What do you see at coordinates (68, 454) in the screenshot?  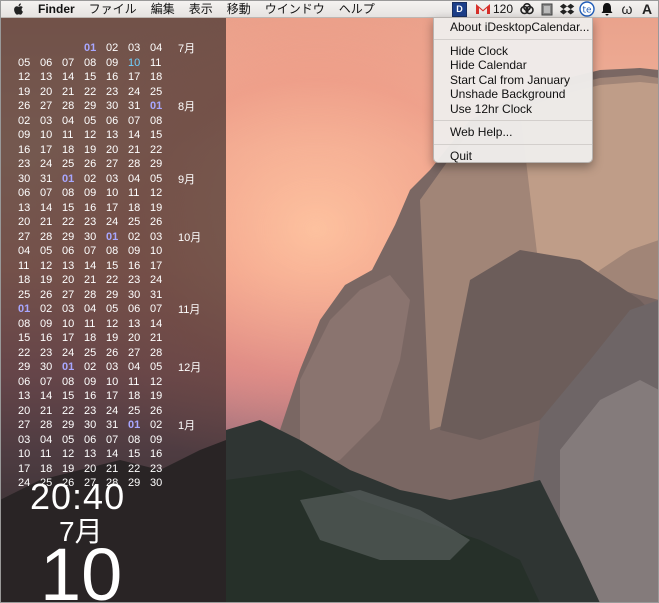 I see `calendar-day: 12` at bounding box center [68, 454].